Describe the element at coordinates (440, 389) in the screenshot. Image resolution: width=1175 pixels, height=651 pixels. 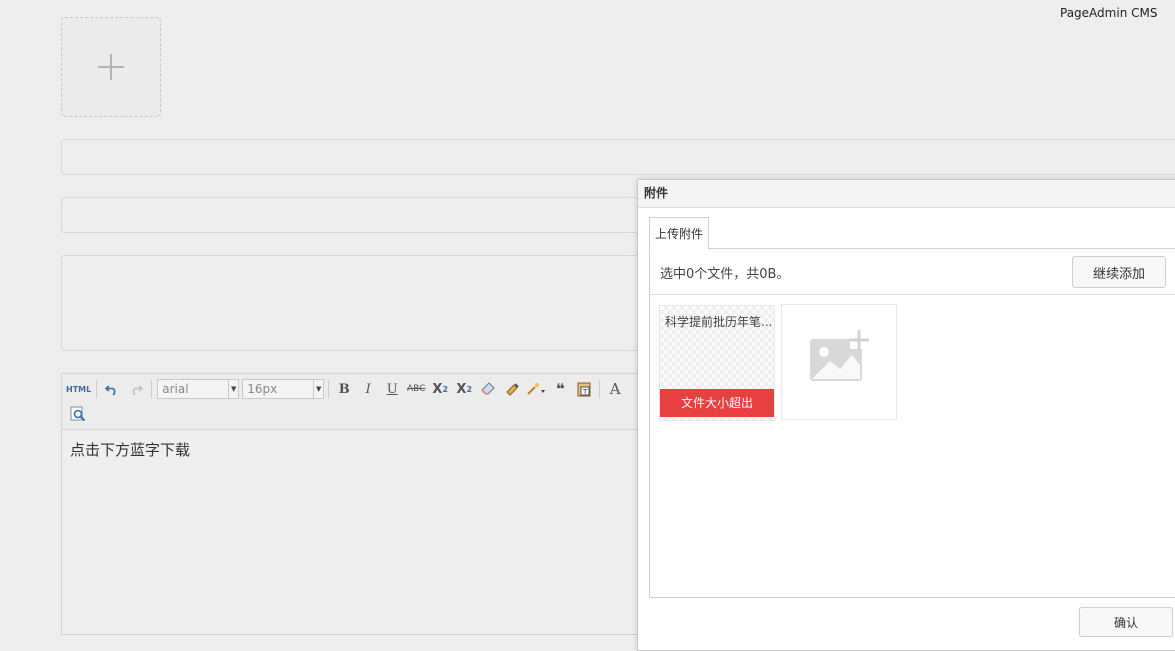
I see `superscript-icon: X2` at that location.